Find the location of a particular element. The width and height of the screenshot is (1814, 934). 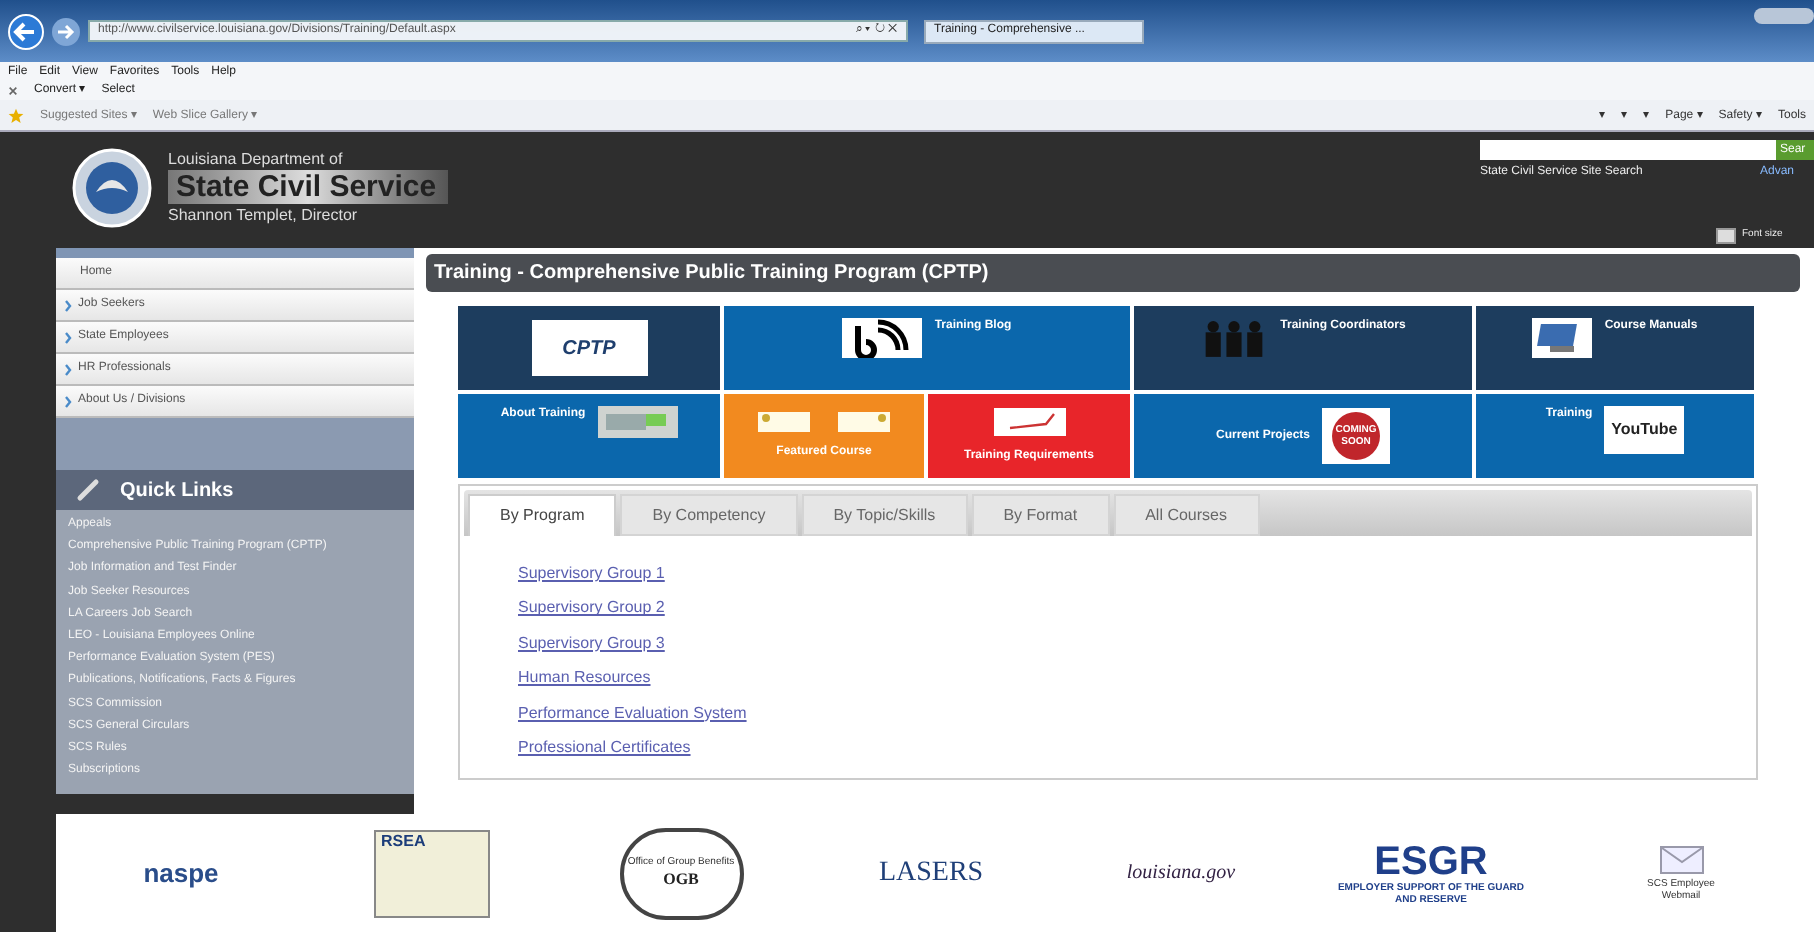

forward-button is located at coordinates (66, 31).